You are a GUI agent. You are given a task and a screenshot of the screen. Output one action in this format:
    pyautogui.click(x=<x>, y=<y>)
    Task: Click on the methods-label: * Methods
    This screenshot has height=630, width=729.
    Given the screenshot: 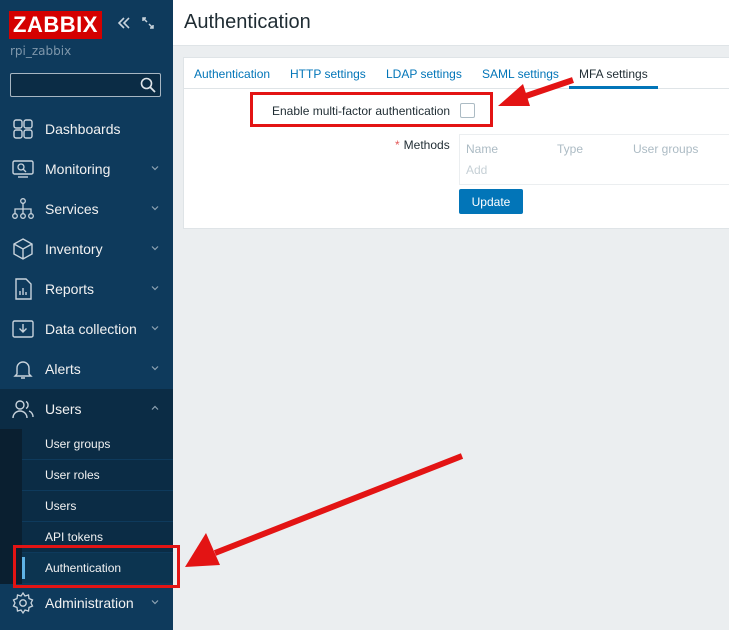 What is the action you would take?
    pyautogui.click(x=422, y=145)
    